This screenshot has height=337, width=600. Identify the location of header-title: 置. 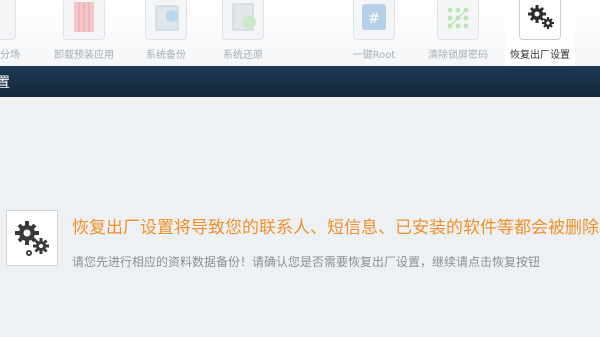
(5, 83).